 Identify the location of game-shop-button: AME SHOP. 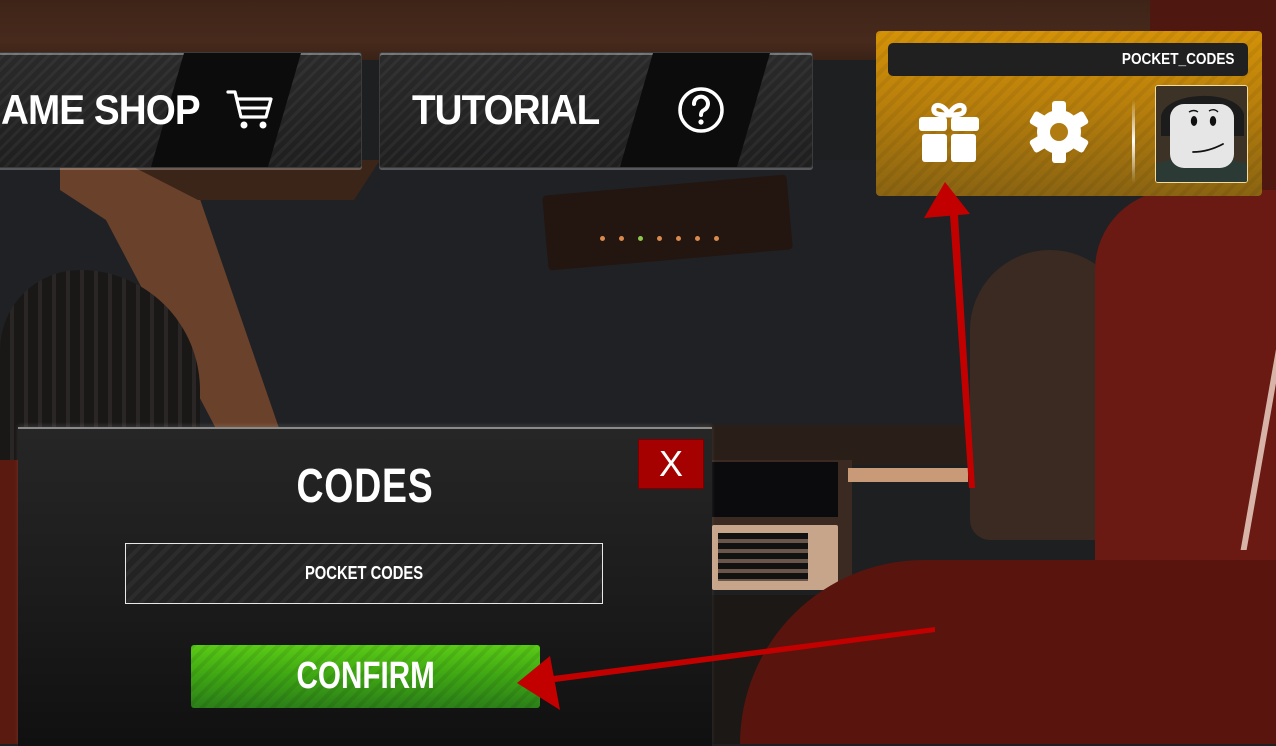
(181, 110).